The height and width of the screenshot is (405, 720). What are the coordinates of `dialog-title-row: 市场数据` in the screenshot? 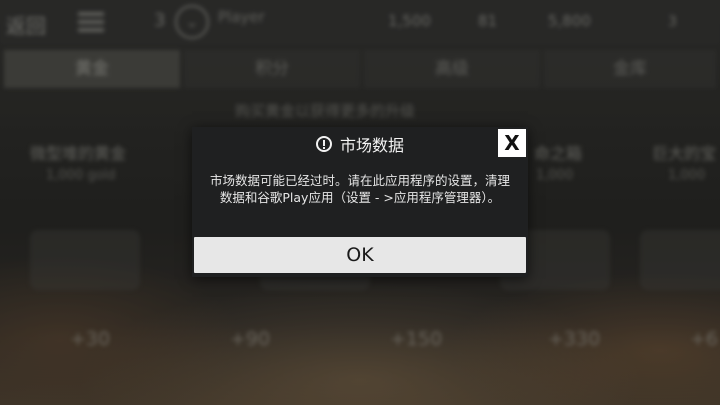 It's located at (360, 144).